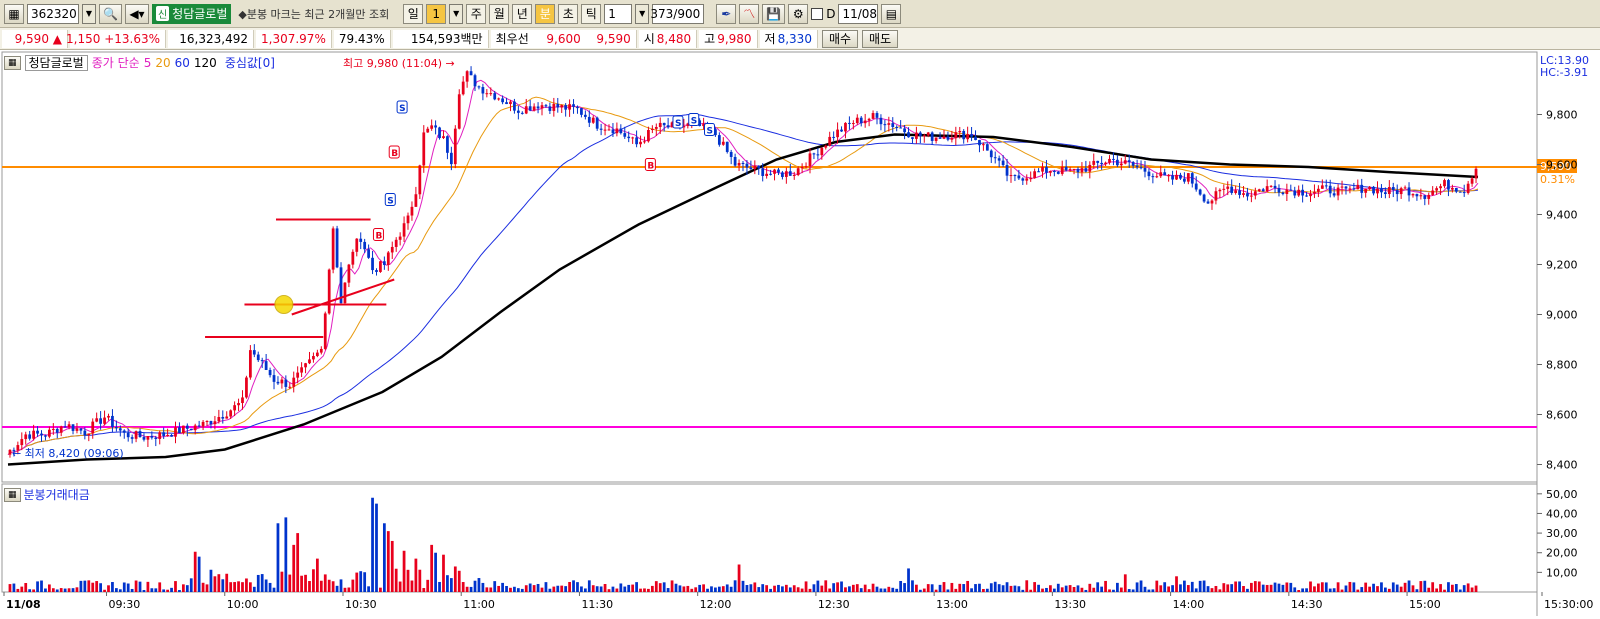 Image resolution: width=1600 pixels, height=619 pixels. What do you see at coordinates (191, 13) in the screenshot?
I see `stock-name-badge: 신 청담글로벌` at bounding box center [191, 13].